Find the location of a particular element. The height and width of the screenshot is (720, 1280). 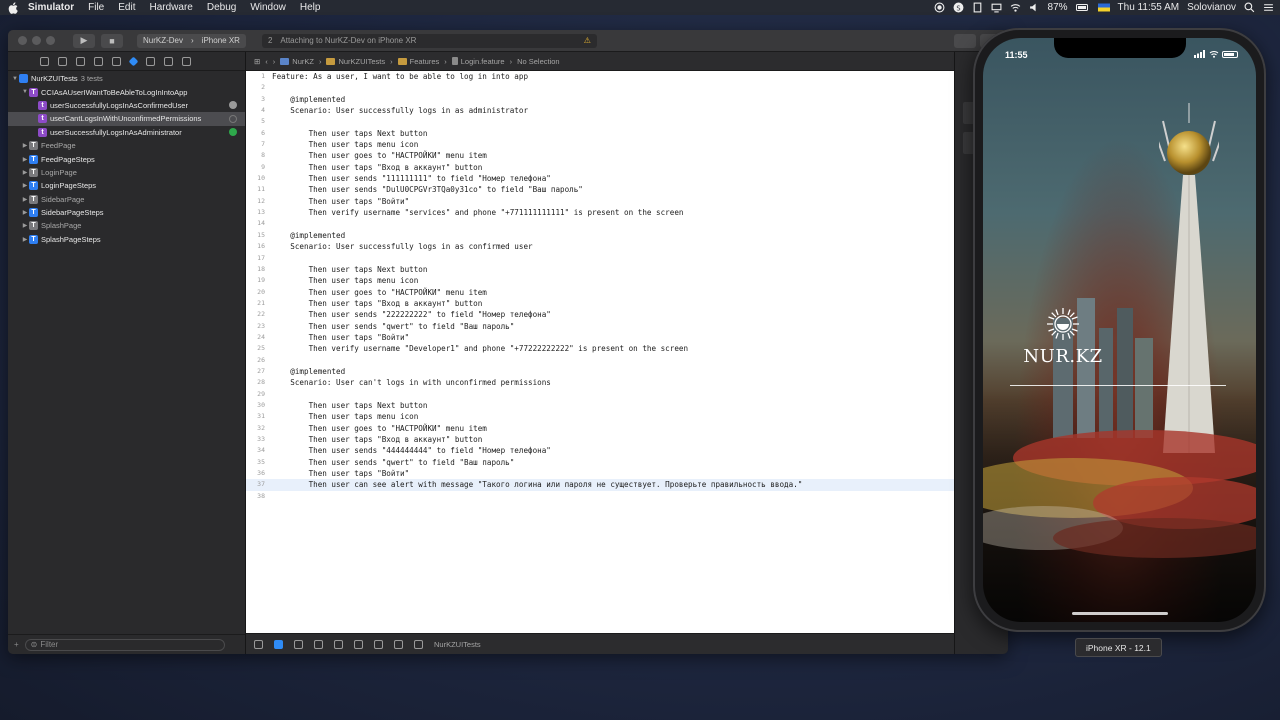

class-row-sidebarpagesteps: ▶ T SidebarPageSteps is located at coordinates (126, 212).